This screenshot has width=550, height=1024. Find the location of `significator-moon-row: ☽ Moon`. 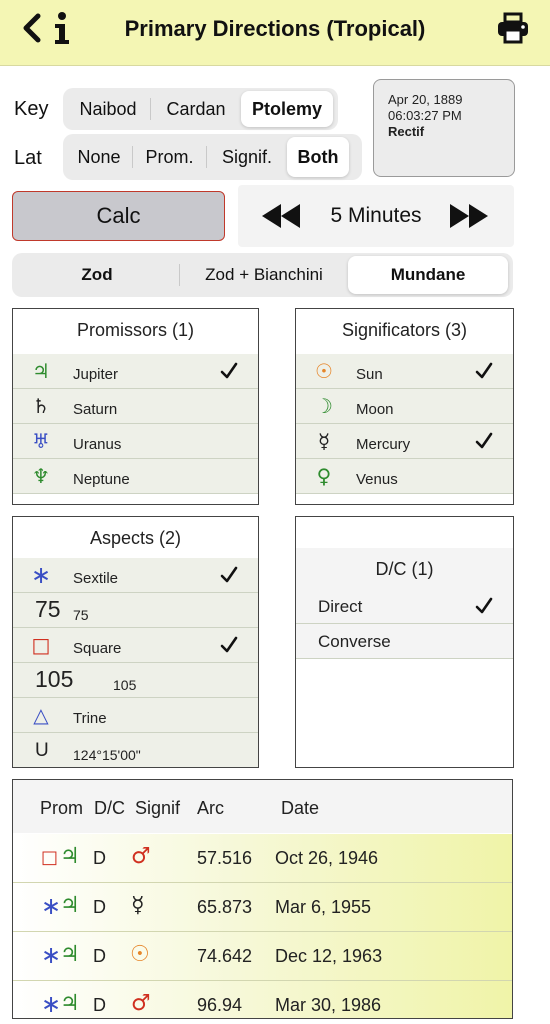

significator-moon-row: ☽ Moon is located at coordinates (404, 406).